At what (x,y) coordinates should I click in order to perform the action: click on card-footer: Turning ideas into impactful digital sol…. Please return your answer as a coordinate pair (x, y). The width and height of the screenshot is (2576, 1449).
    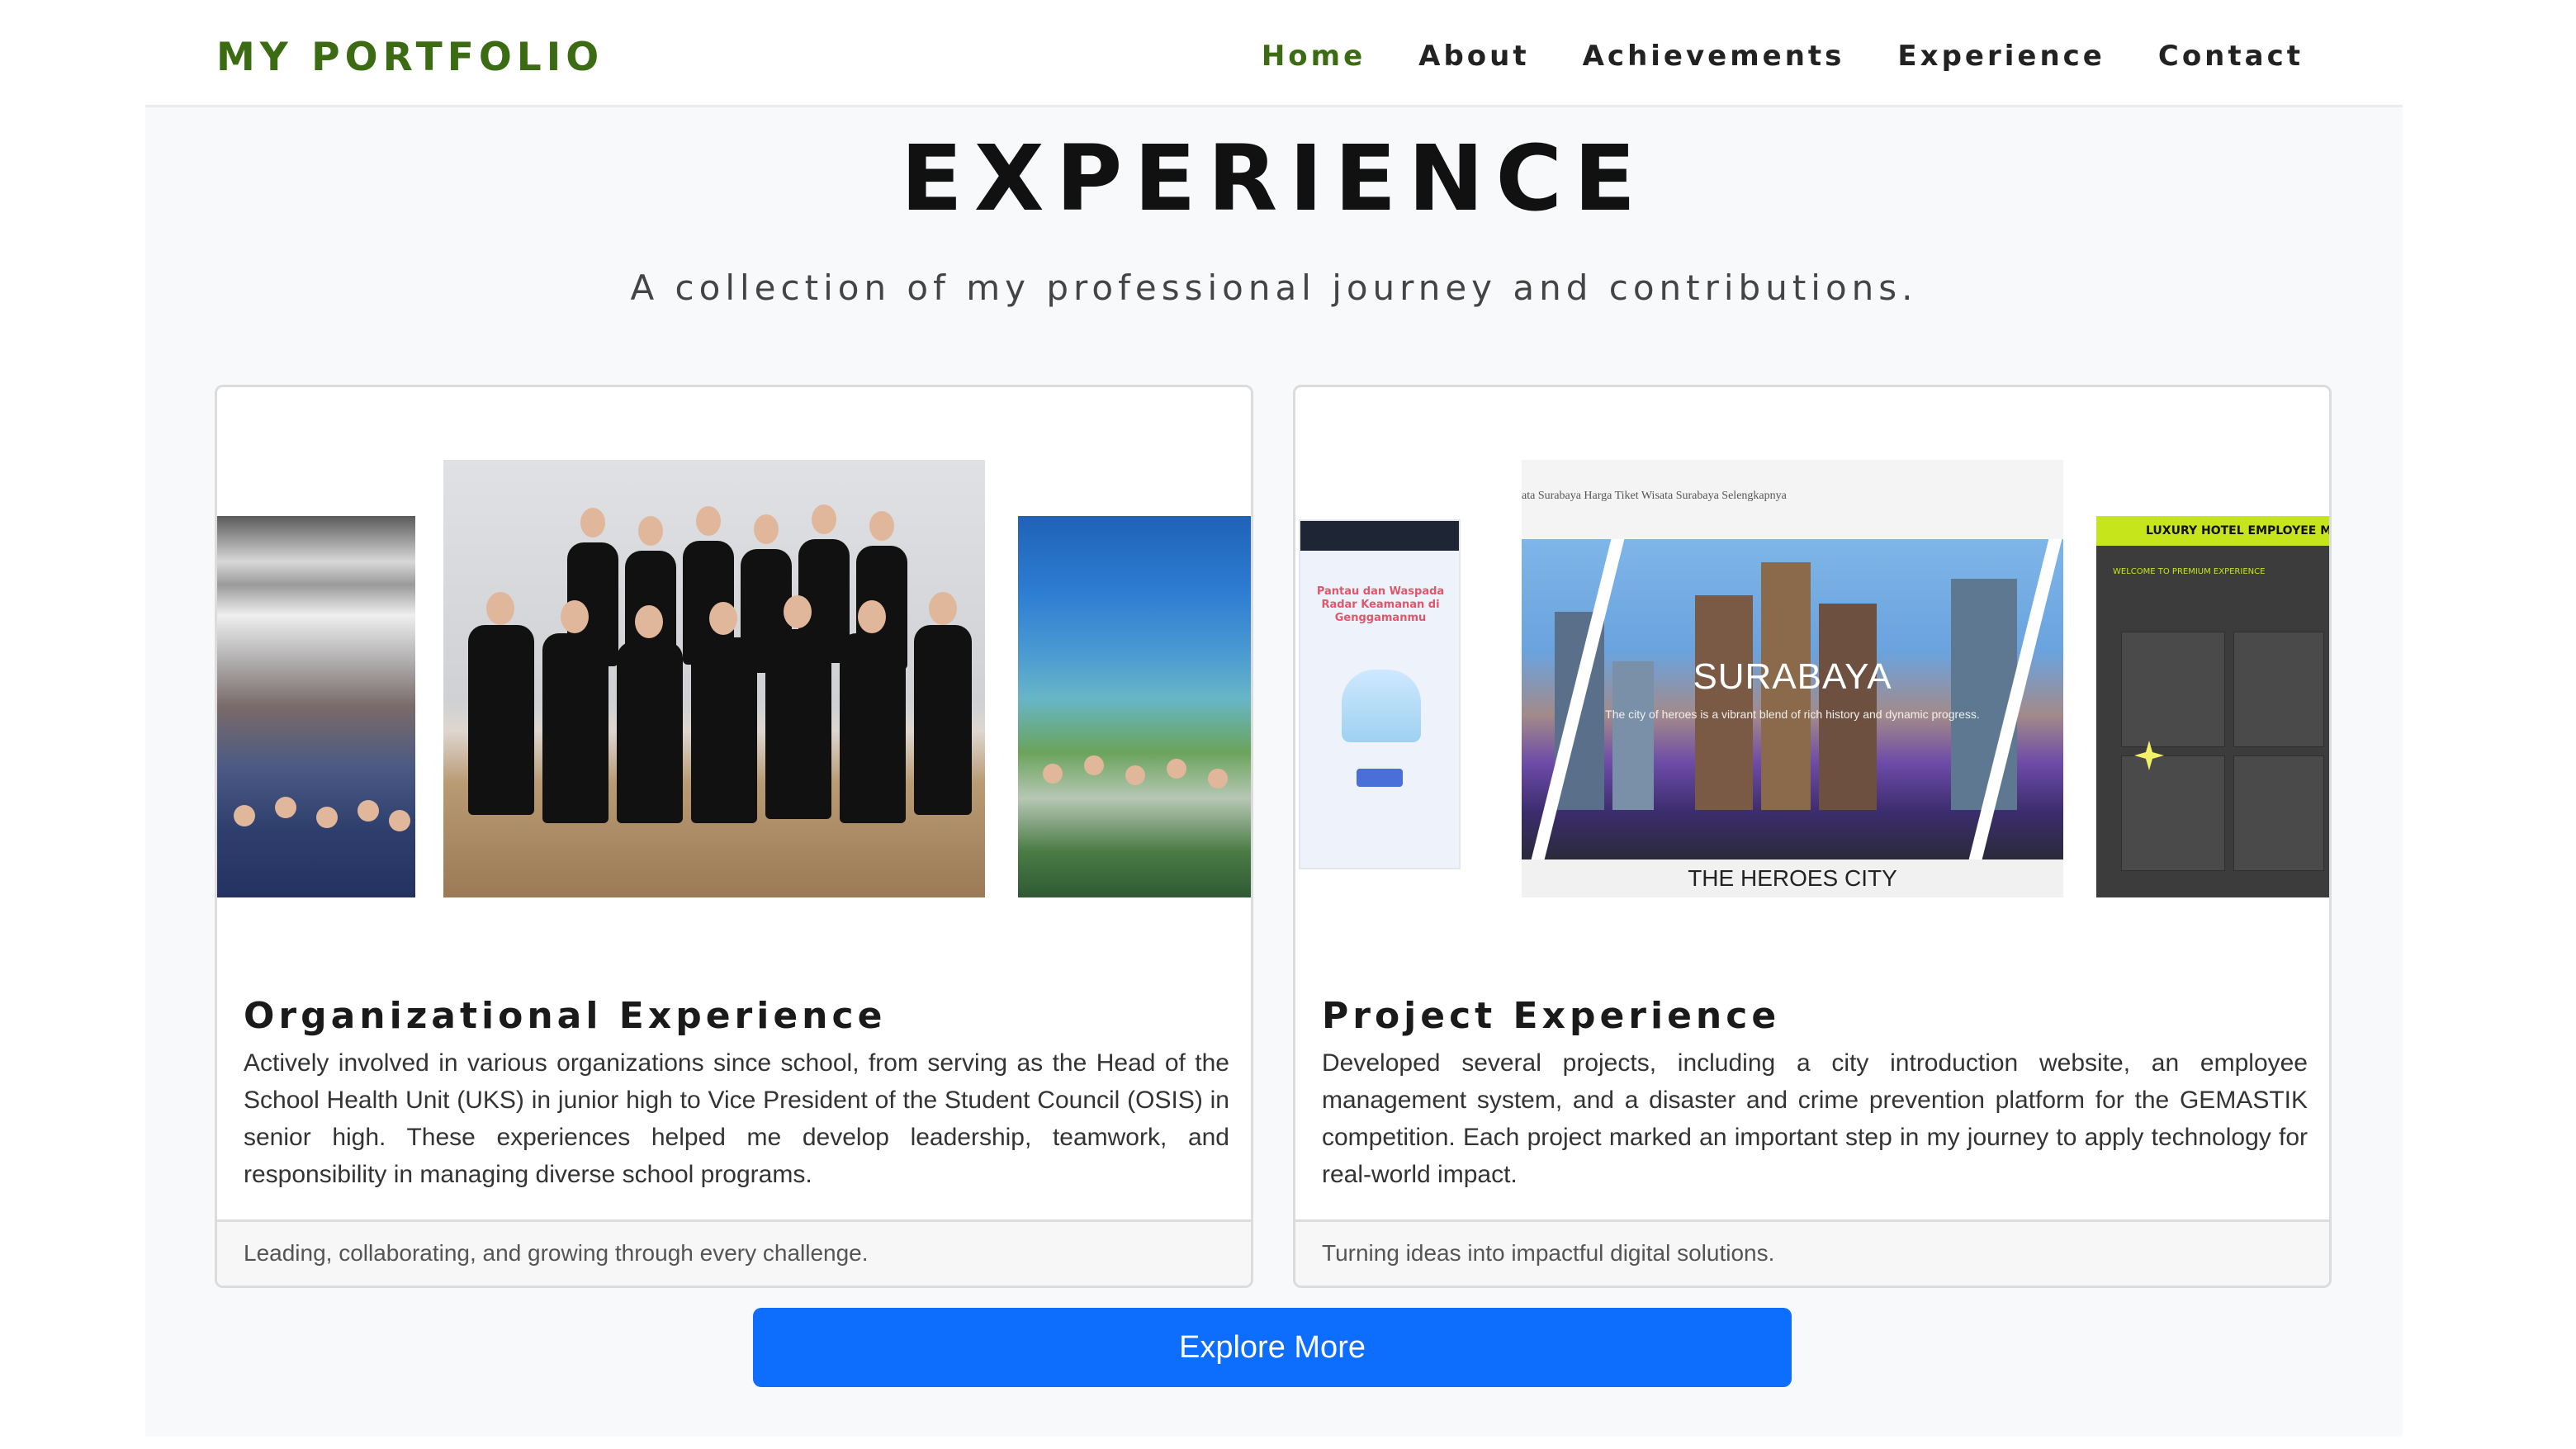
    Looking at the image, I should click on (1812, 1252).